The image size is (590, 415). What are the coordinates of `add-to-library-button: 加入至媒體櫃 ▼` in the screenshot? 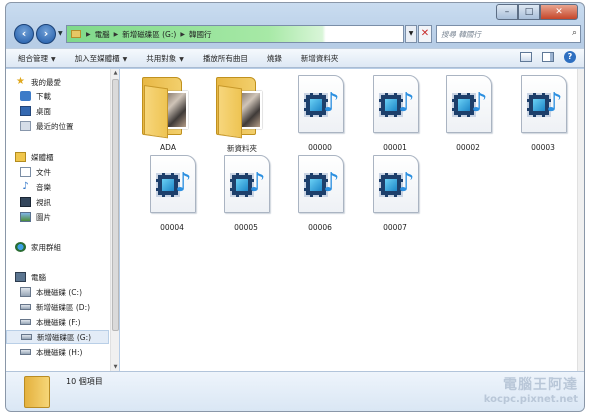 It's located at (101, 58).